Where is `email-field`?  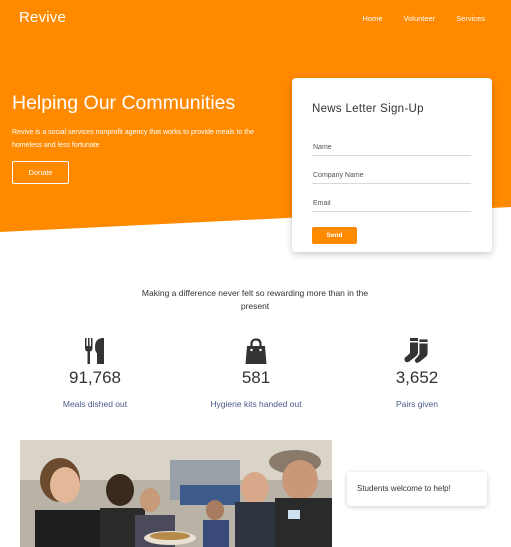
email-field is located at coordinates (391, 205).